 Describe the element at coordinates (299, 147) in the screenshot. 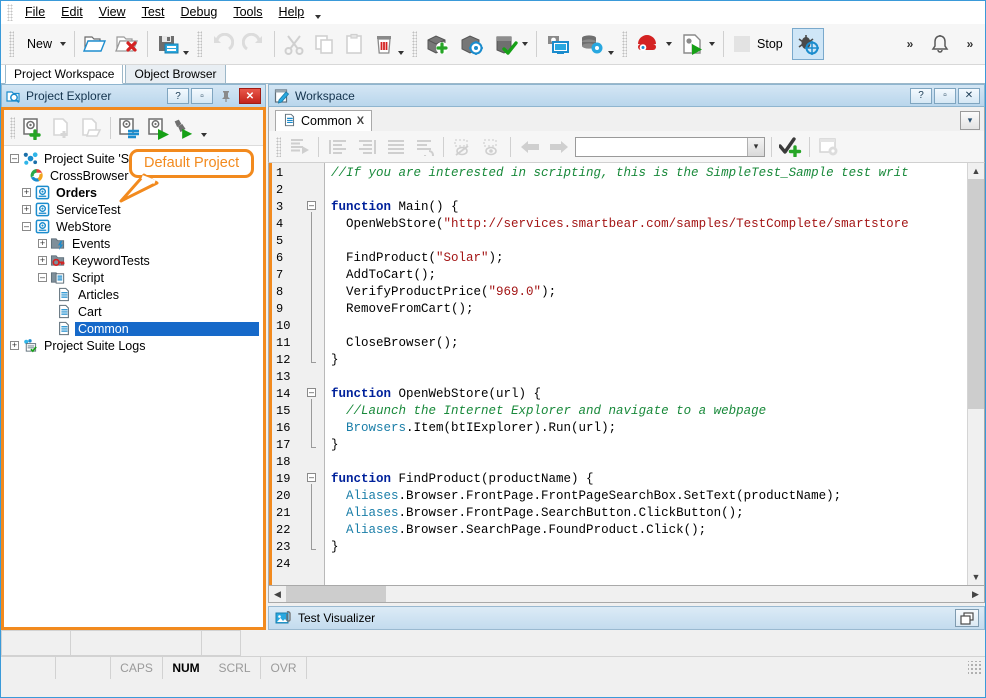

I see `run-script-button` at that location.